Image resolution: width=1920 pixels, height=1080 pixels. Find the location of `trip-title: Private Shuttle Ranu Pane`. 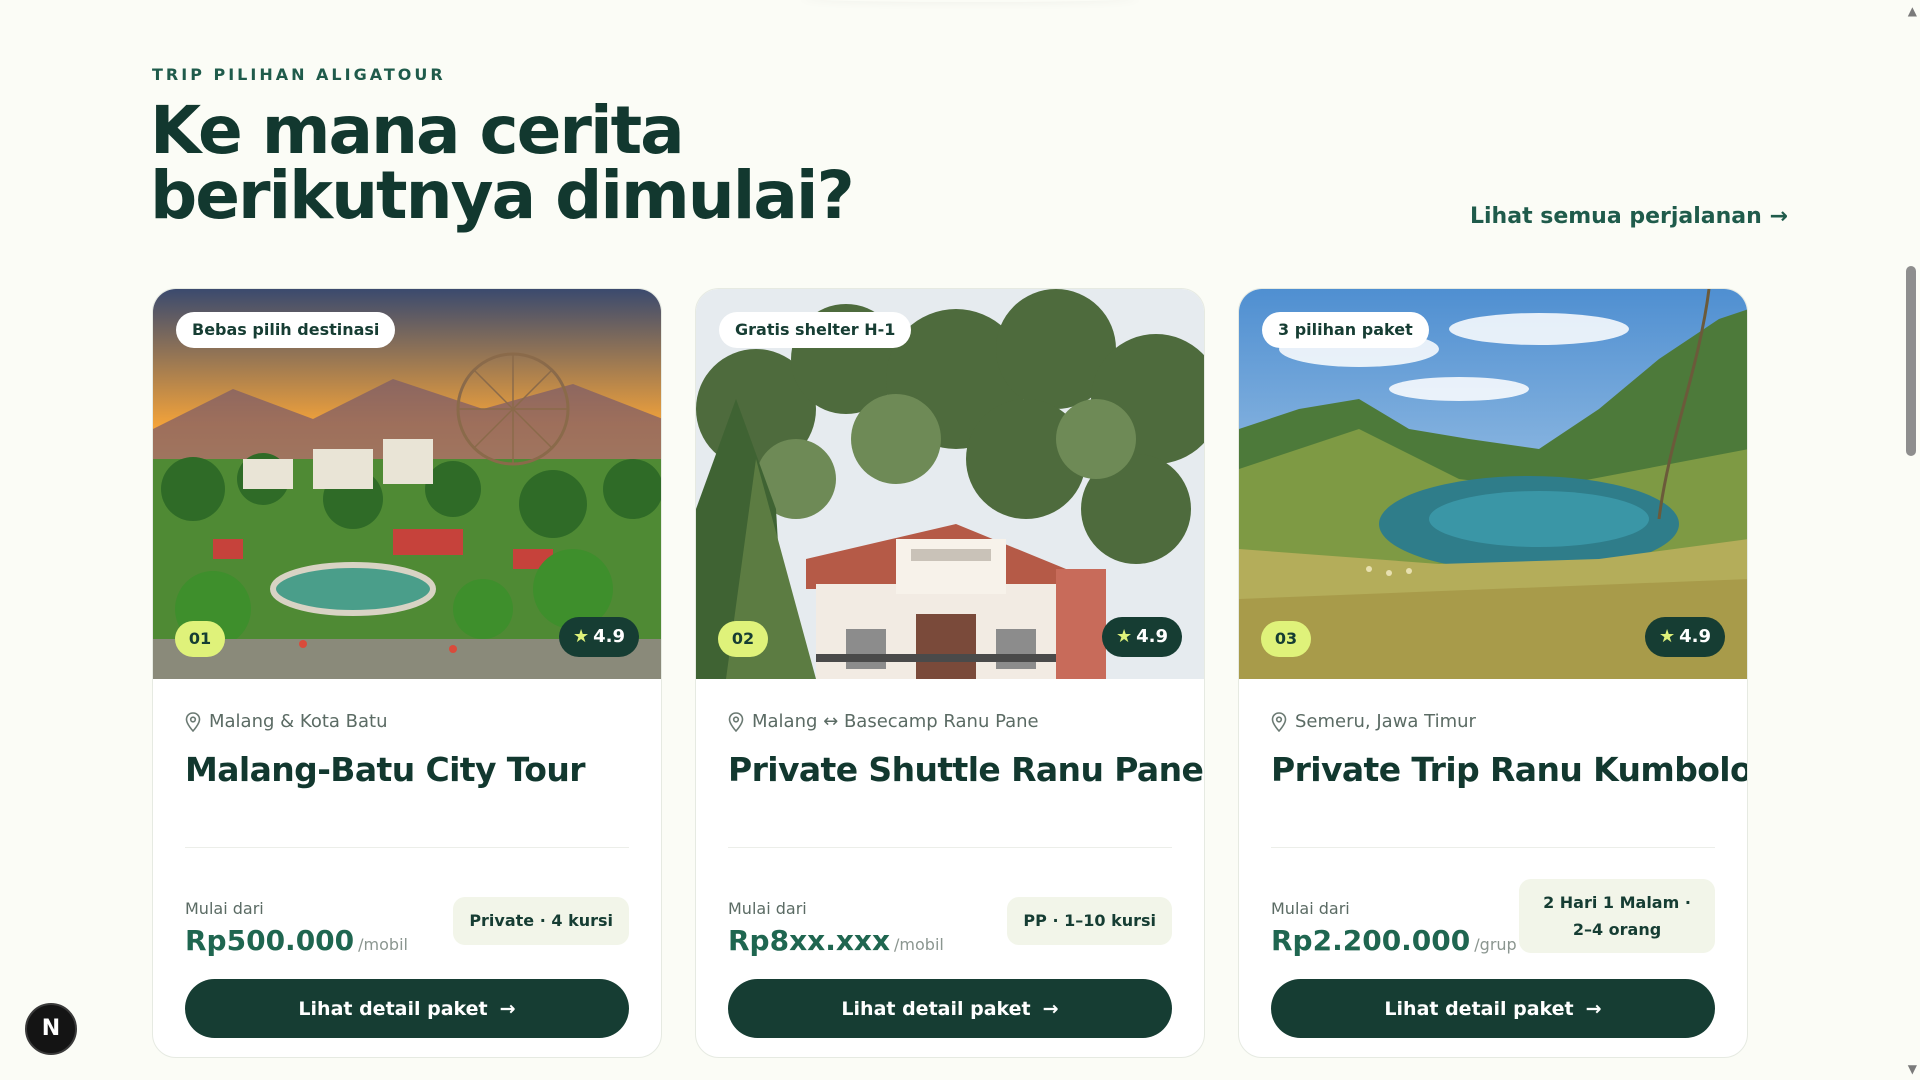

trip-title: Private Shuttle Ranu Pane is located at coordinates (966, 769).